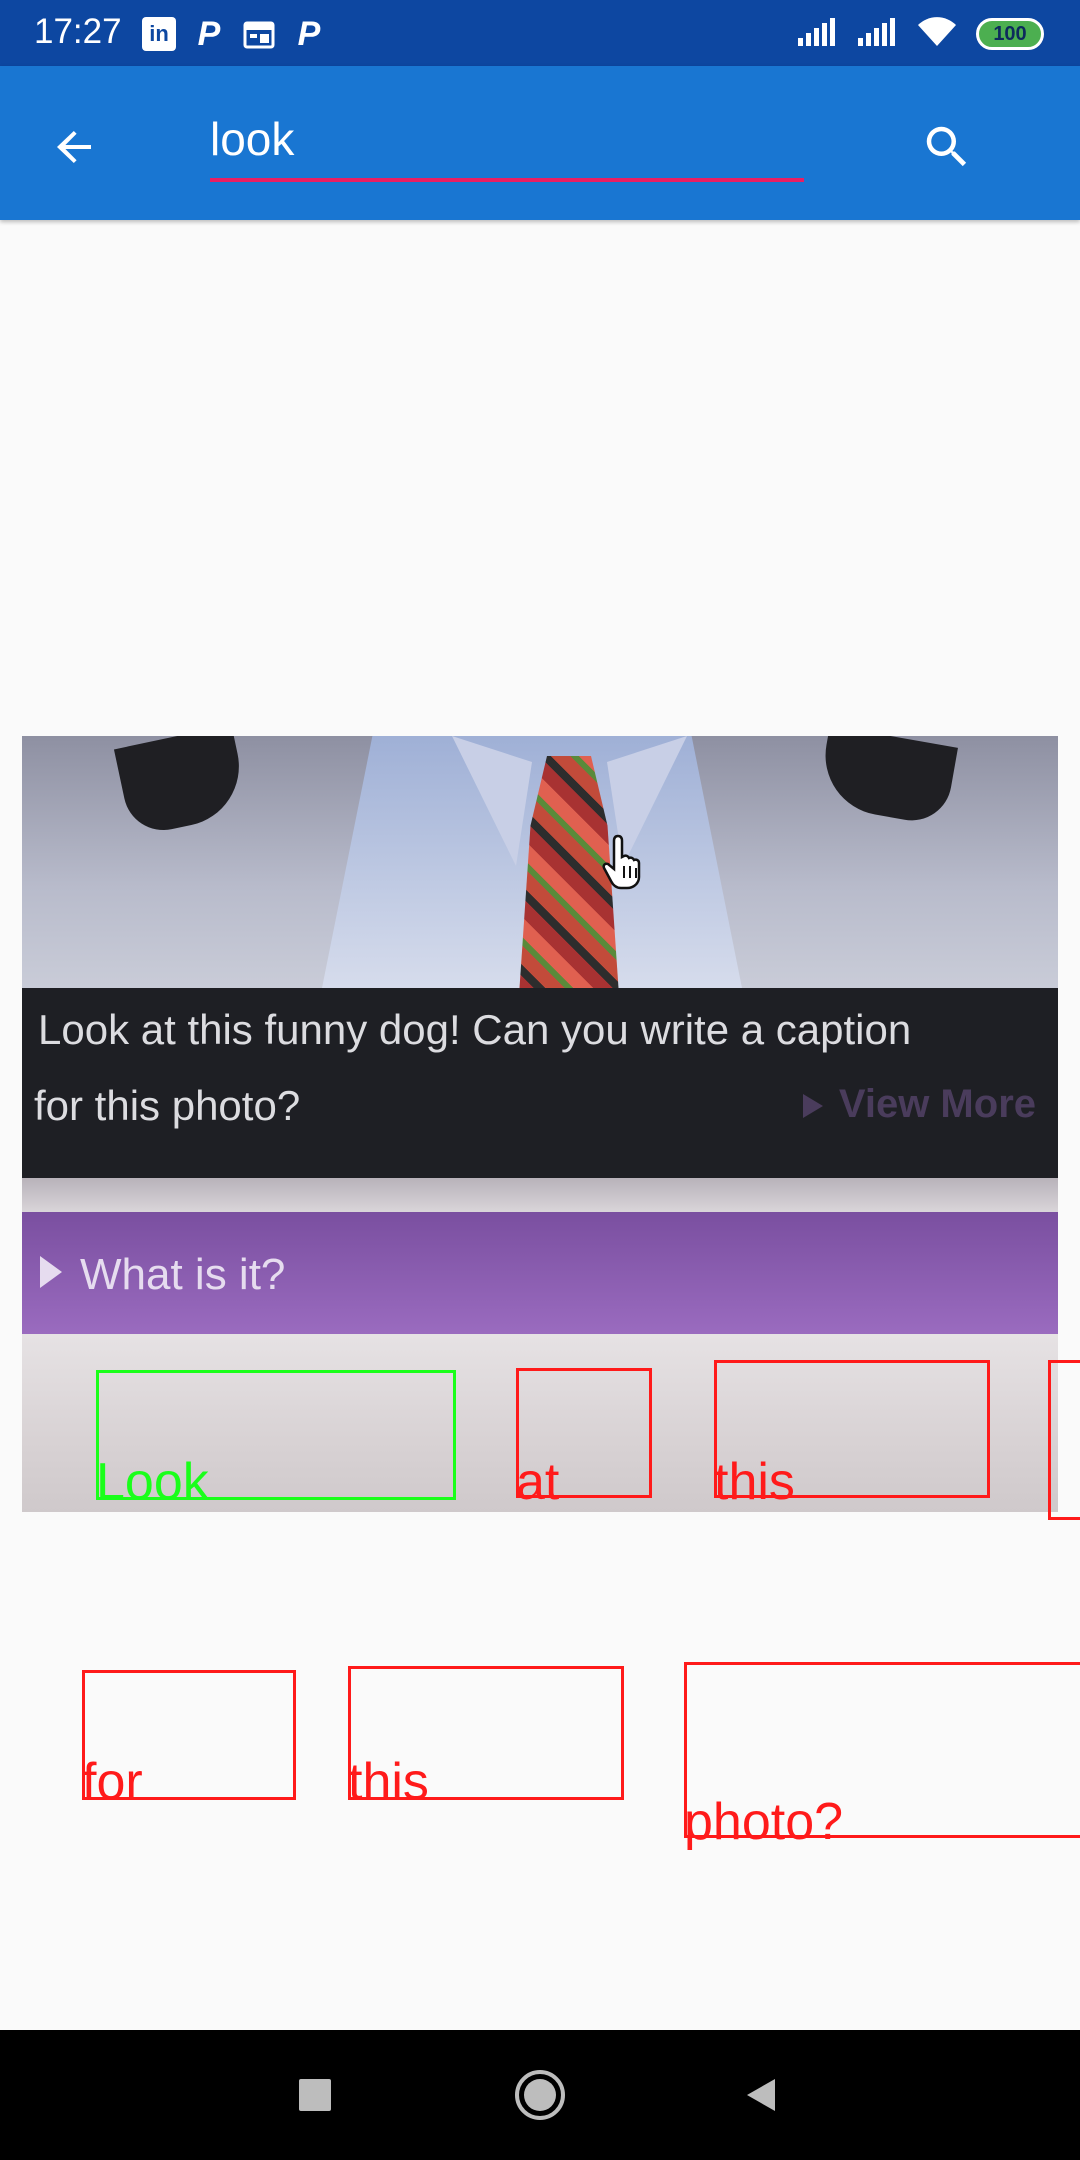 The width and height of the screenshot is (1080, 2160). What do you see at coordinates (152, 1482) in the screenshot?
I see `ocr-word-label: Look` at bounding box center [152, 1482].